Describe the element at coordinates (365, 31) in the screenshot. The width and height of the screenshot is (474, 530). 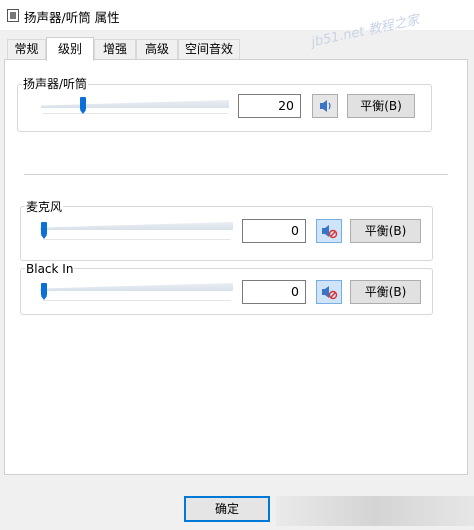
I see `watermark: jb51.net 教程之家` at that location.